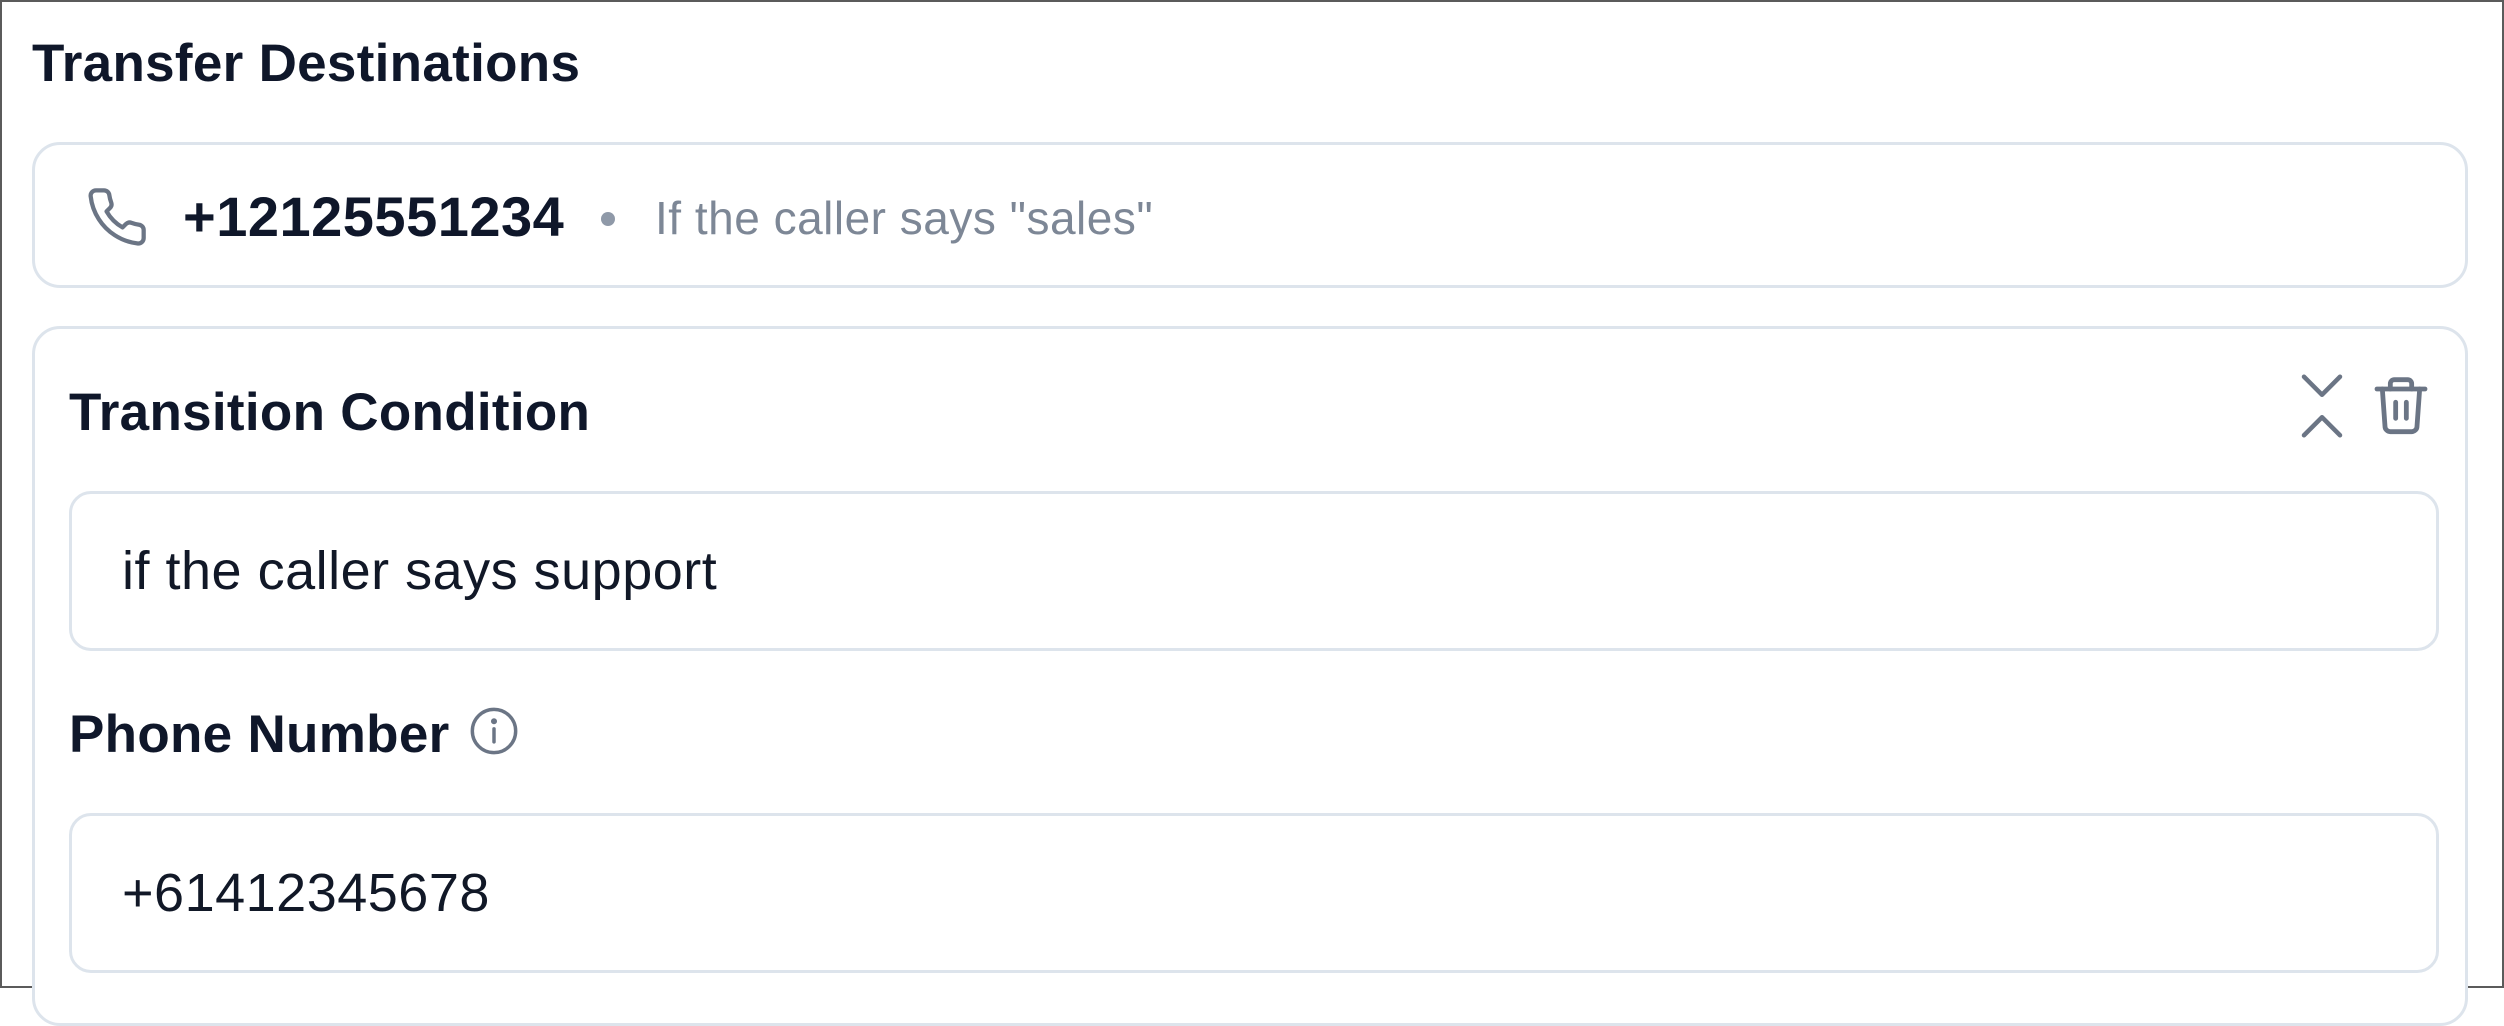 Image resolution: width=2504 pixels, height=1026 pixels. I want to click on section-title: Transfer Destinations, so click(306, 63).